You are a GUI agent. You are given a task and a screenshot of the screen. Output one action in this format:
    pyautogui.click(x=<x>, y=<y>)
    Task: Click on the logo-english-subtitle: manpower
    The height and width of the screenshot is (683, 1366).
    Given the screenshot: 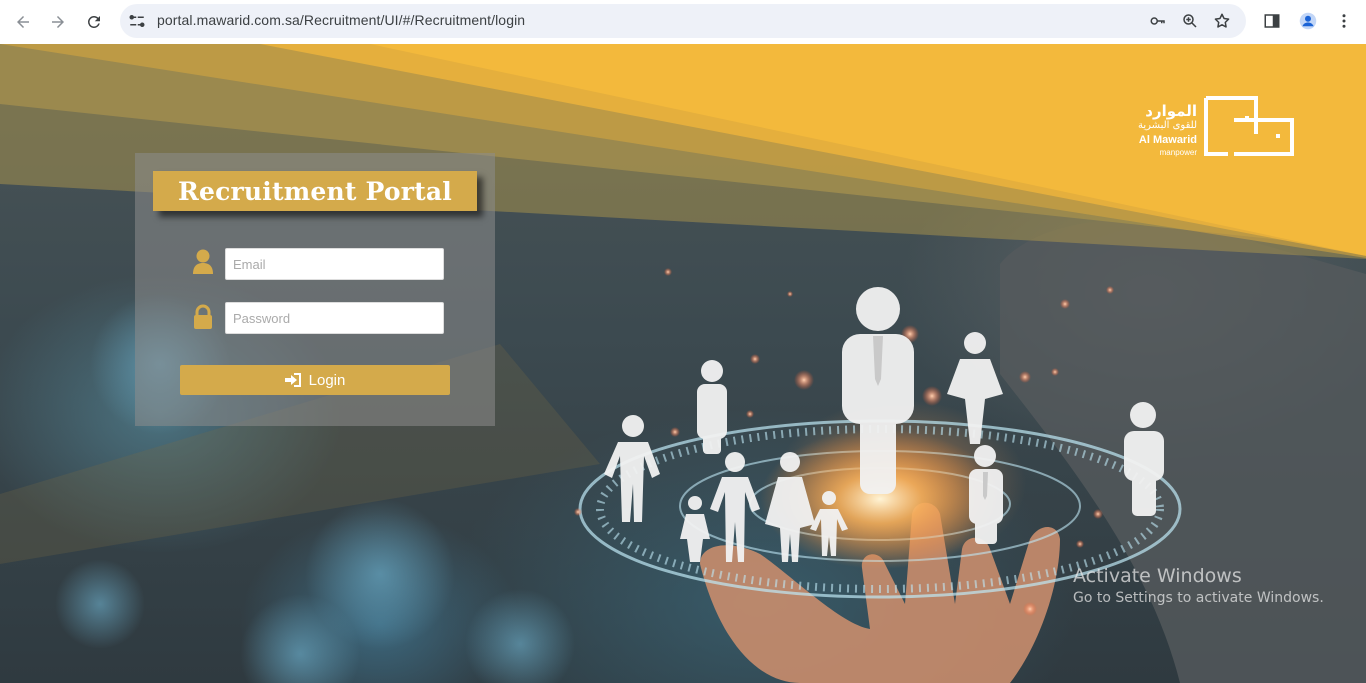 What is the action you would take?
    pyautogui.click(x=1178, y=152)
    